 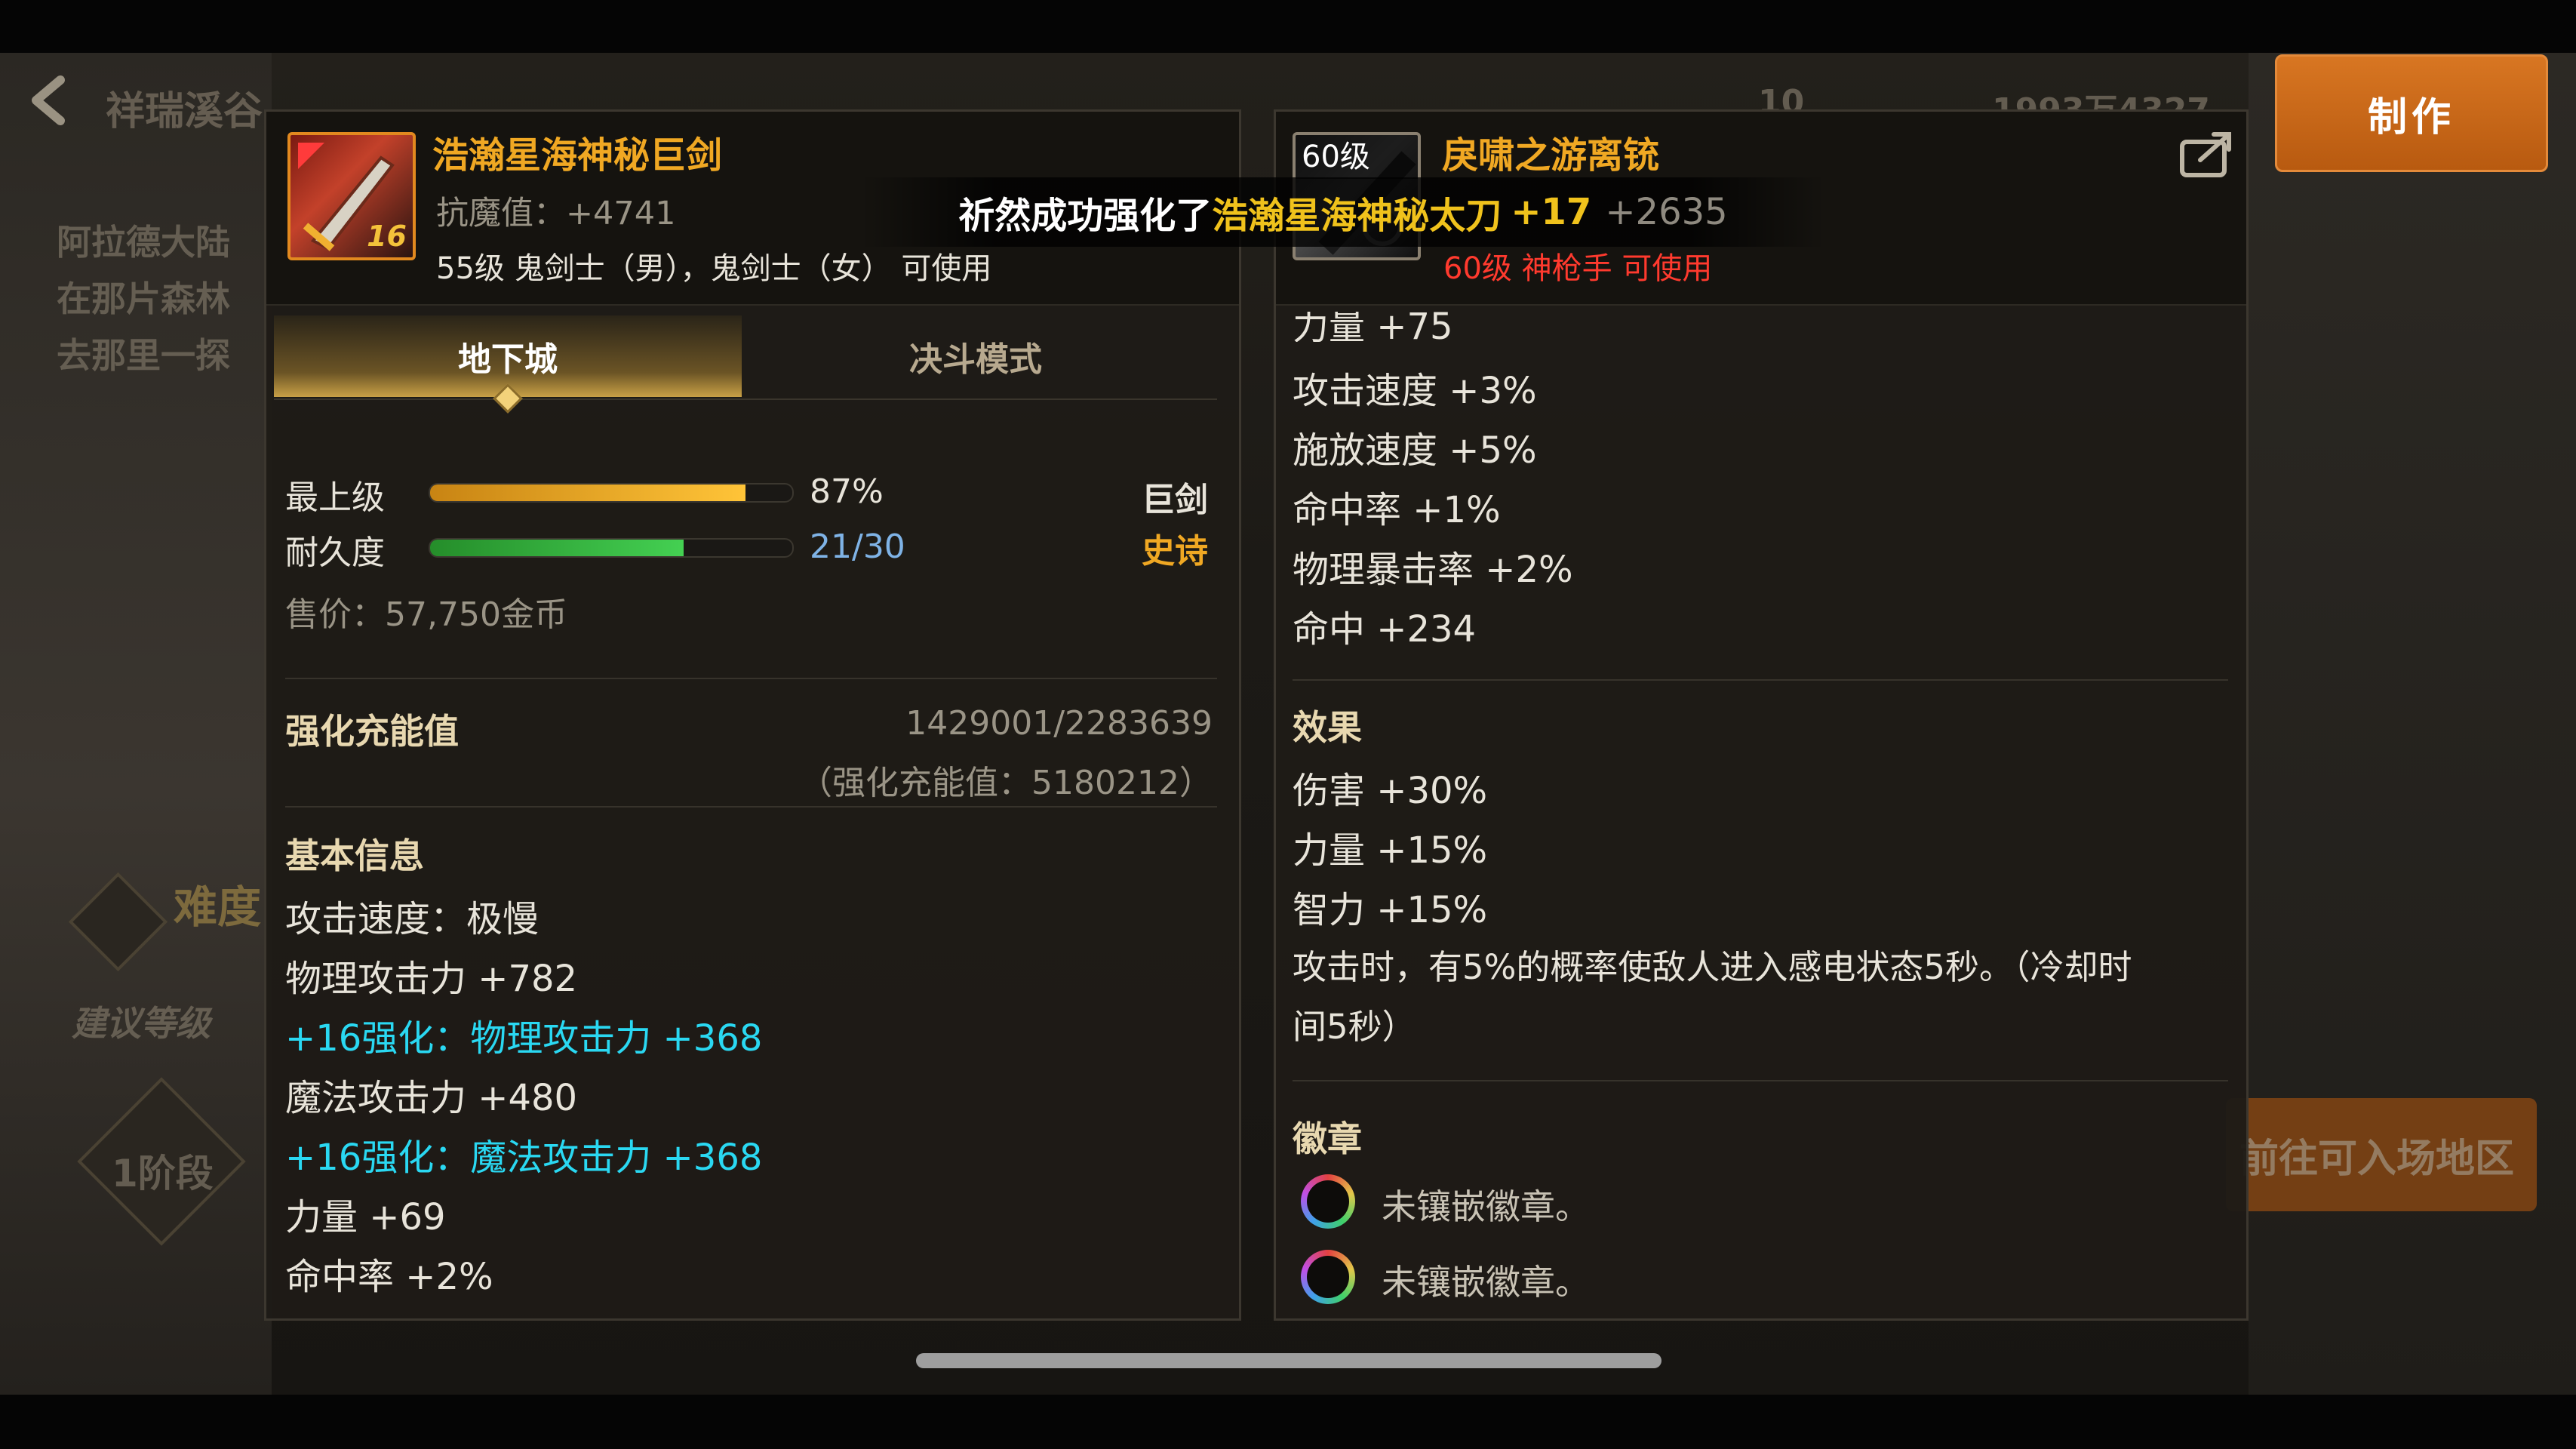 I want to click on stat-line: 攻击速度 +3%, so click(x=1415, y=391).